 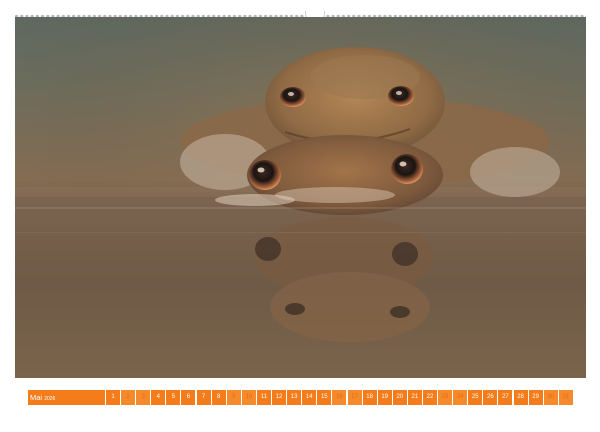 I want to click on day-cell: 1, so click(x=113, y=397).